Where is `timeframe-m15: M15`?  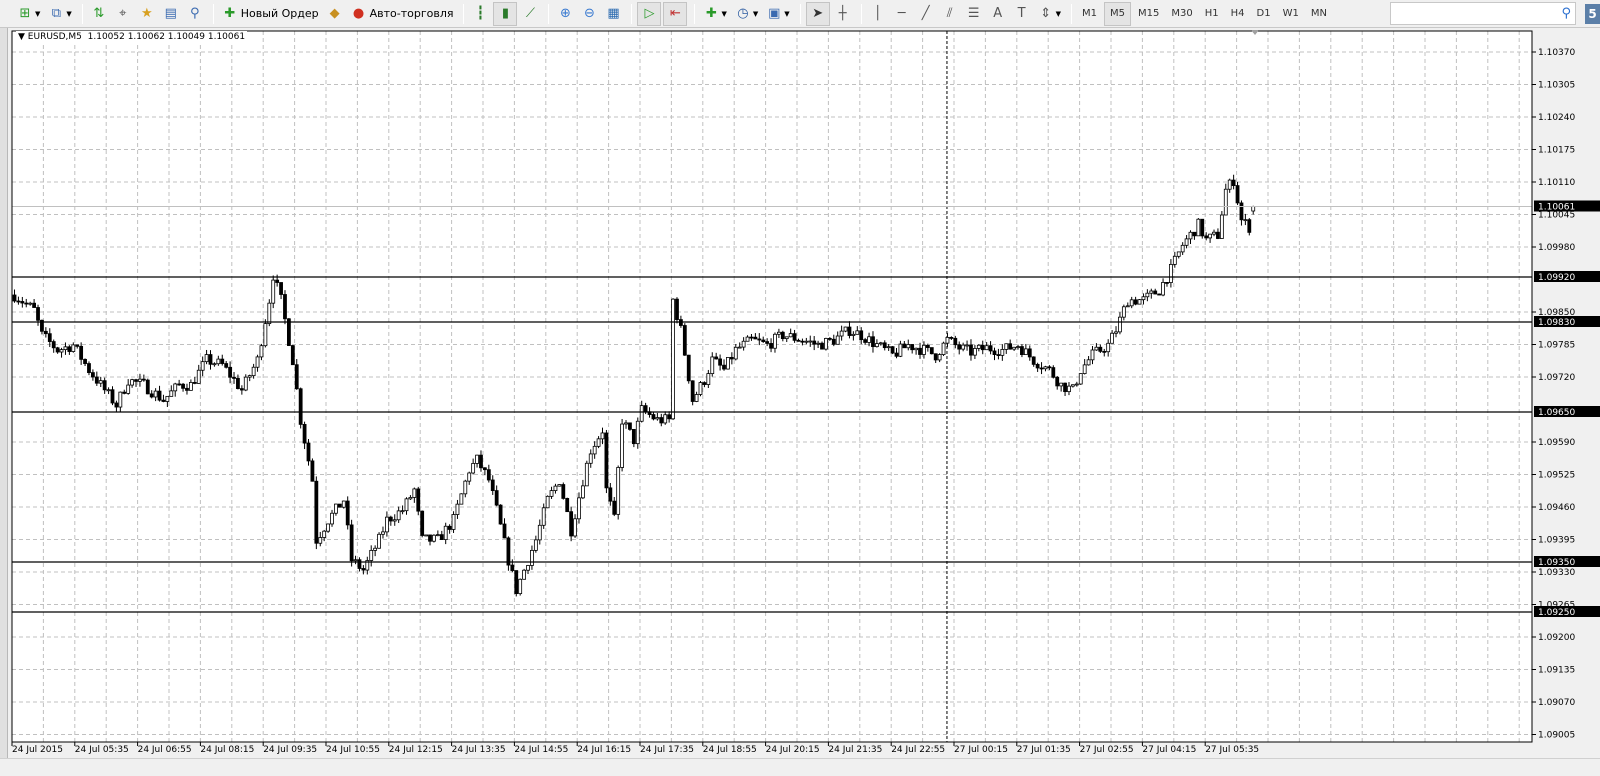 timeframe-m15: M15 is located at coordinates (1148, 14).